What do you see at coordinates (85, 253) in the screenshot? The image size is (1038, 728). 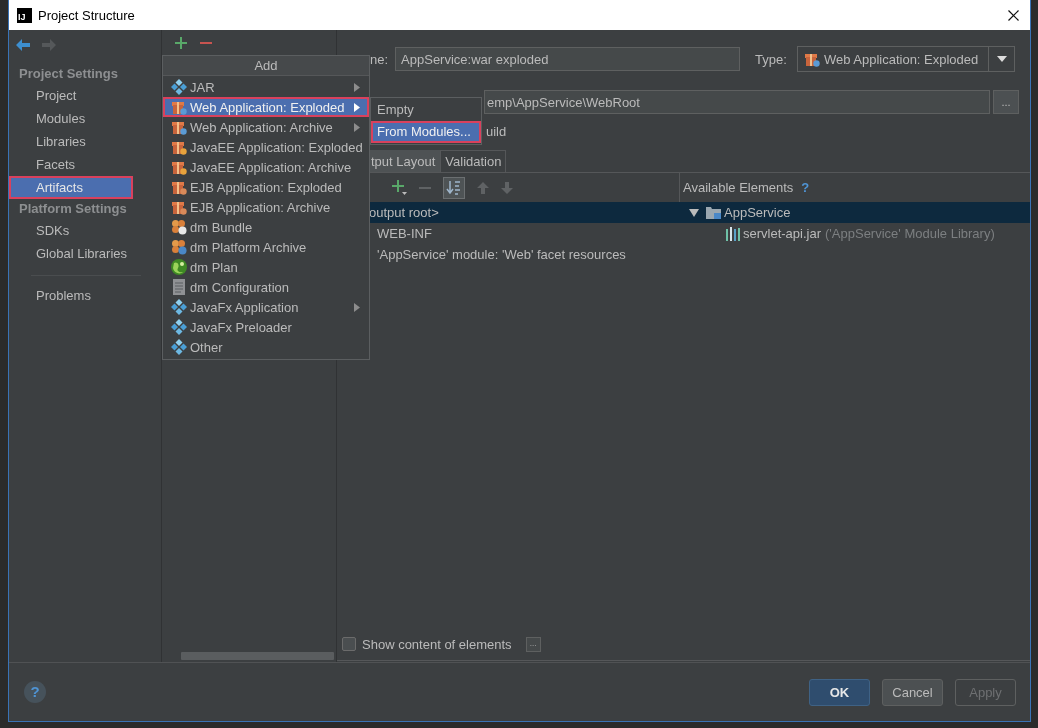 I see `sidebar-item: Global Libraries` at bounding box center [85, 253].